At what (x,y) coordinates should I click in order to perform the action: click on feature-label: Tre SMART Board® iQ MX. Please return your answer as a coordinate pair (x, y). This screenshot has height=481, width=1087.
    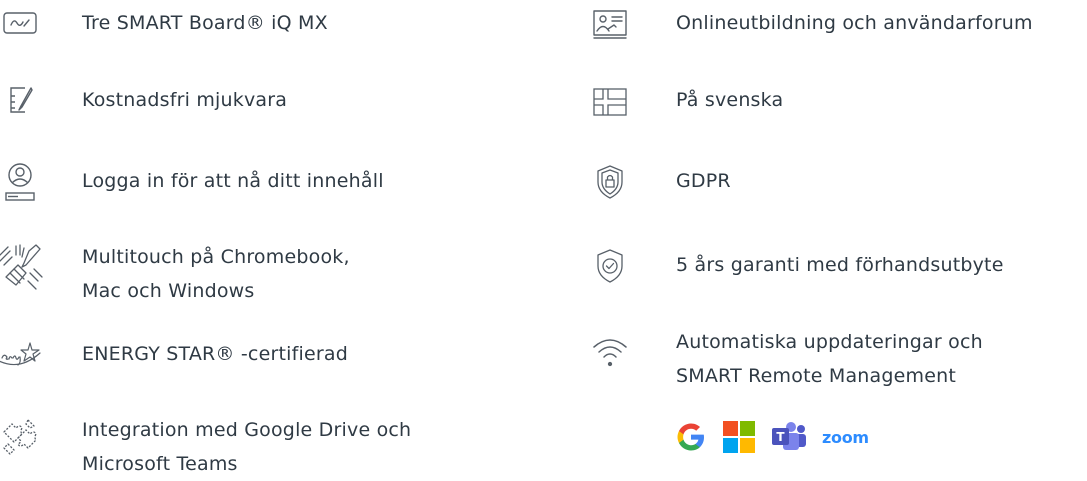
    Looking at the image, I should click on (205, 23).